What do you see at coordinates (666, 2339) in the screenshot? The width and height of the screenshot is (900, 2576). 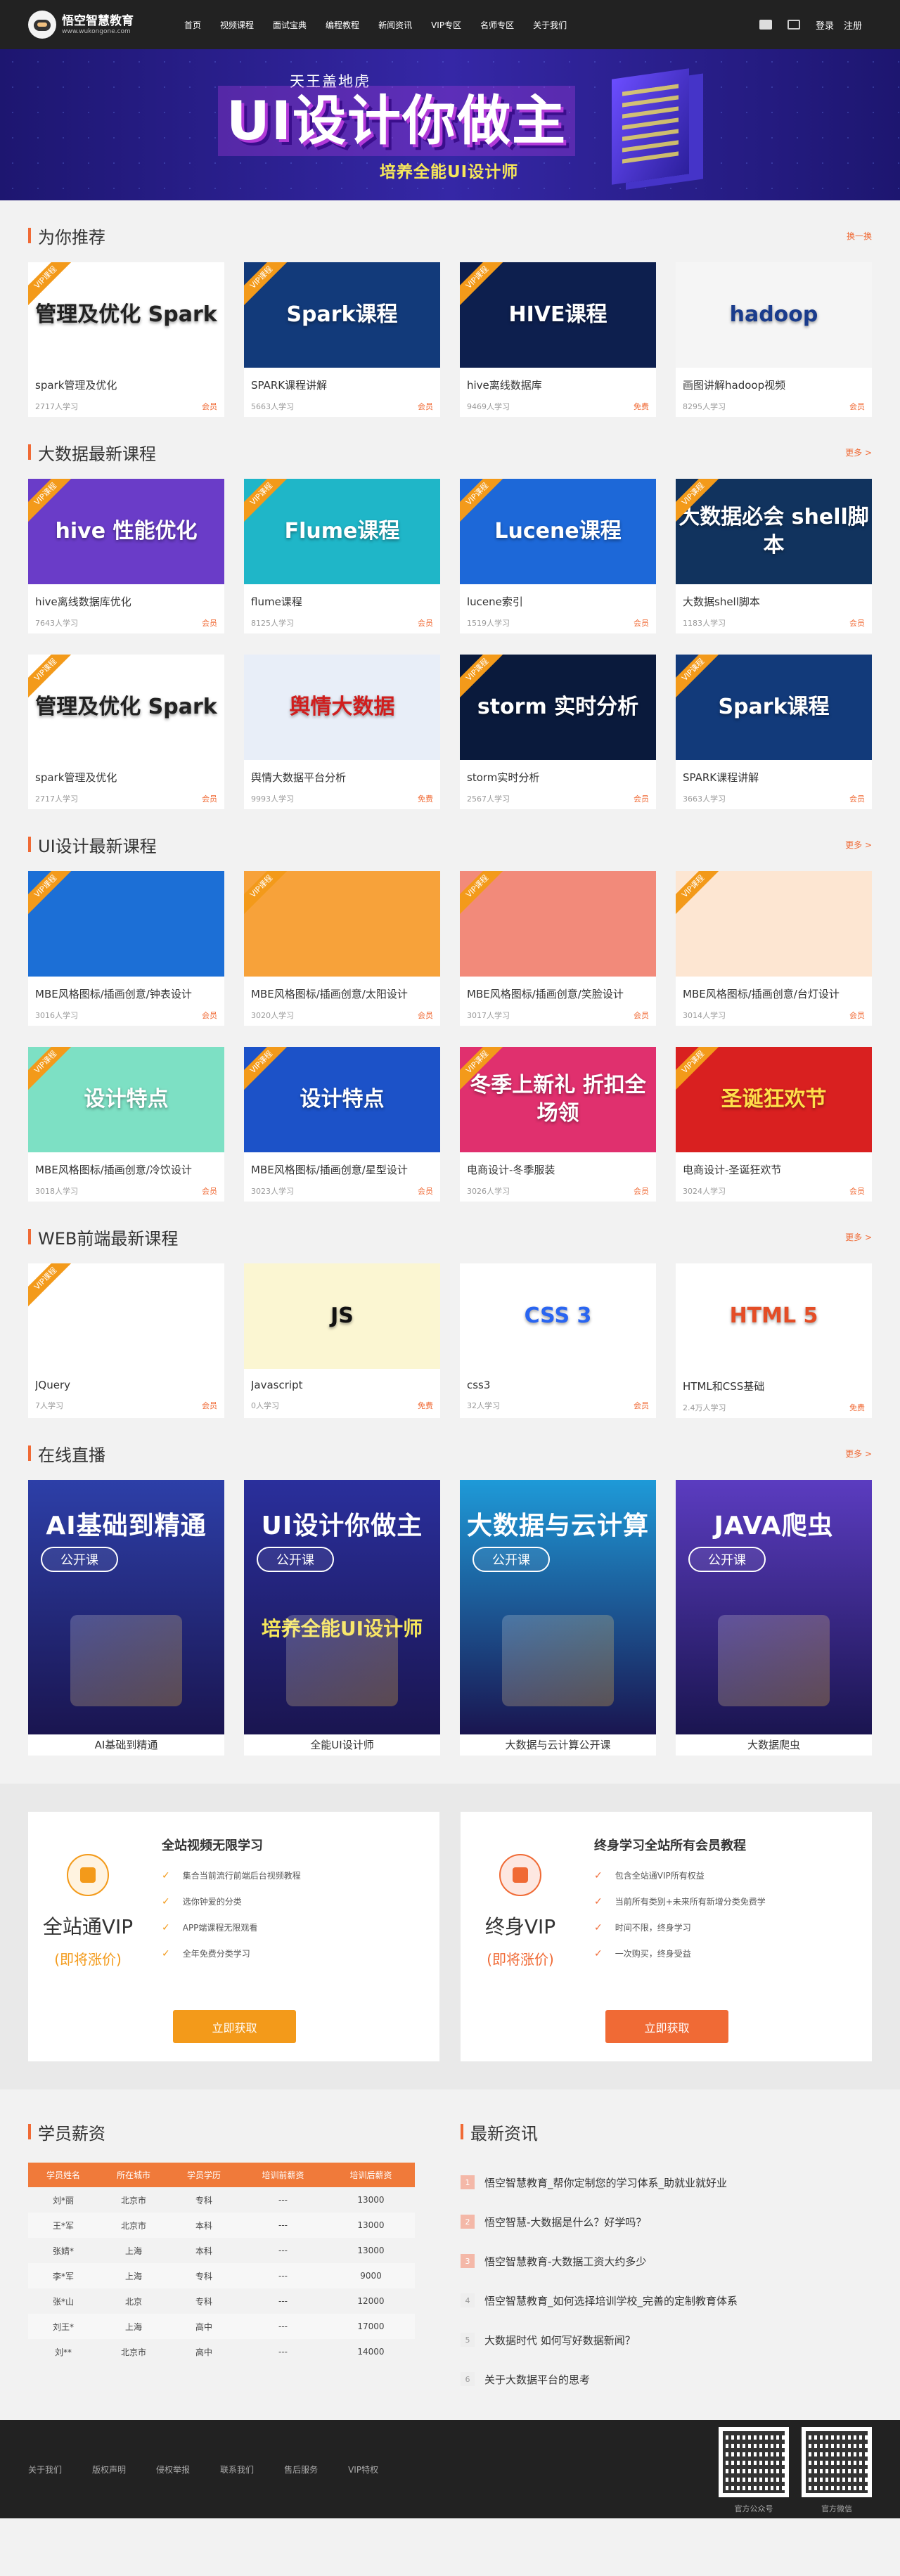 I see `news-item: 5 大数据时代 如何写好数据新闻？` at bounding box center [666, 2339].